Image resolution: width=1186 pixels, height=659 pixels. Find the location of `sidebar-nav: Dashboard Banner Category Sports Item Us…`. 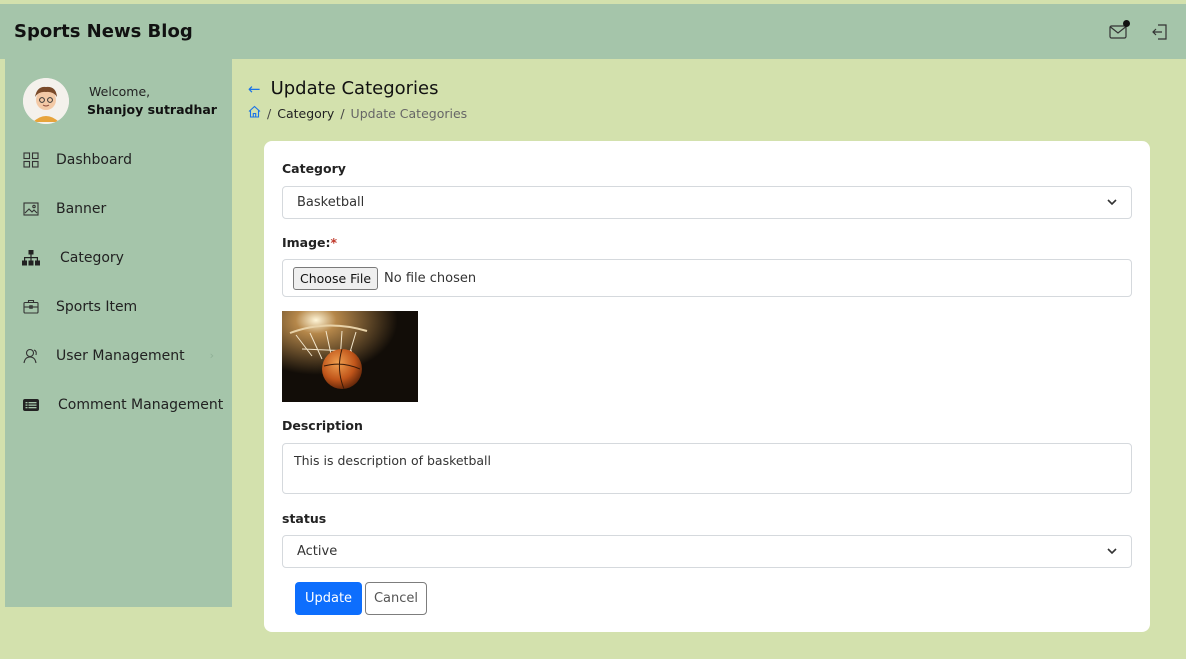

sidebar-nav: Dashboard Banner Category Sports Item Us… is located at coordinates (118, 282).